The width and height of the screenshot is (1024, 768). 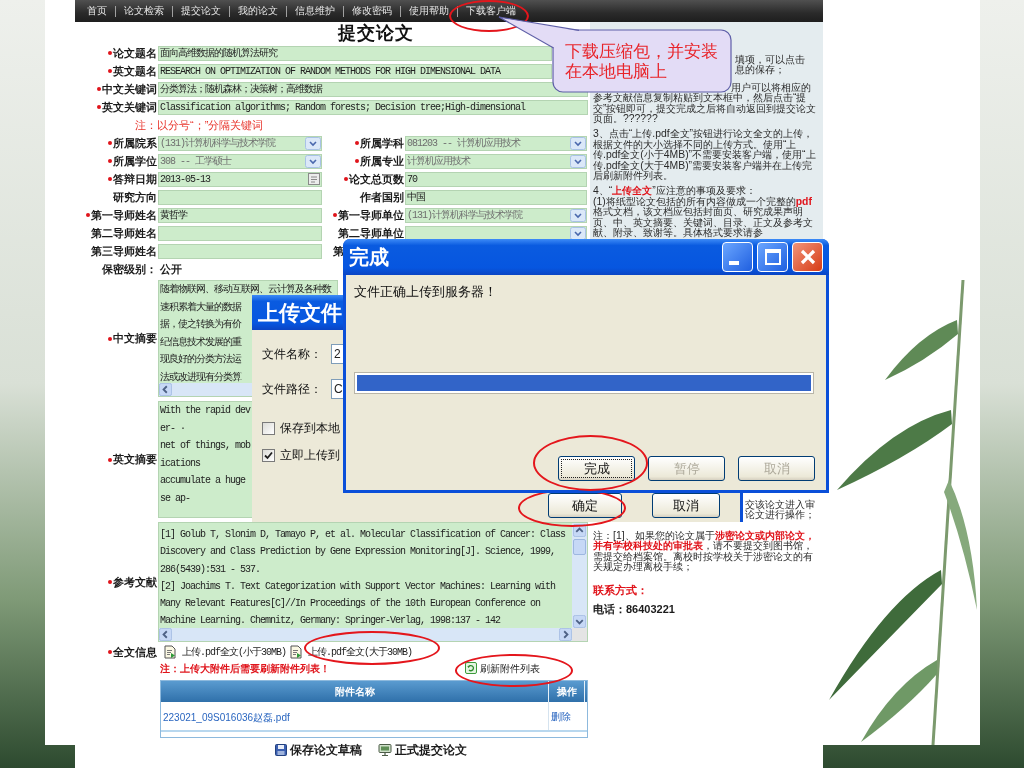 What do you see at coordinates (385, 750) in the screenshot?
I see `monitor-icon` at bounding box center [385, 750].